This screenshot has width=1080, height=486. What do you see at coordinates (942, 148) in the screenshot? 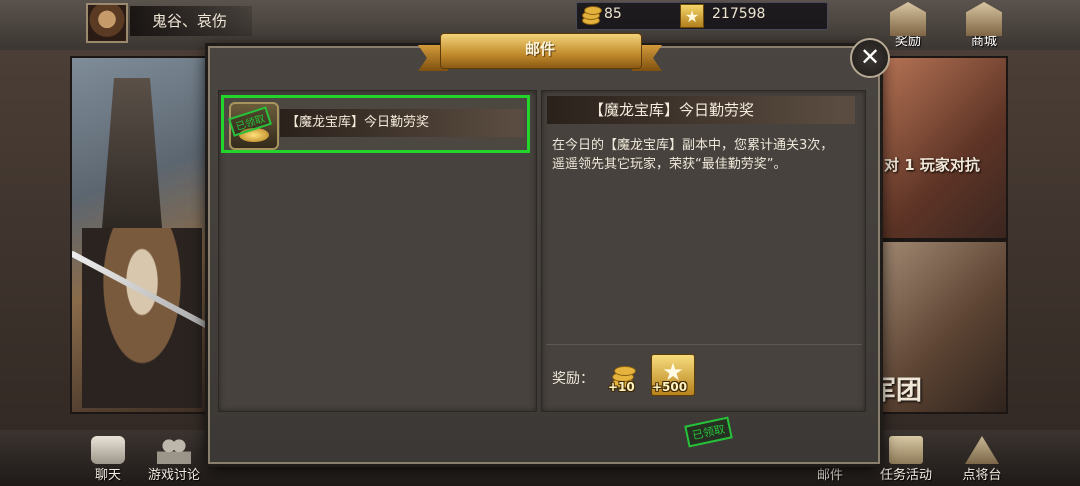
I see `pvp-mode-card: 对 1 玩家对抗` at bounding box center [942, 148].